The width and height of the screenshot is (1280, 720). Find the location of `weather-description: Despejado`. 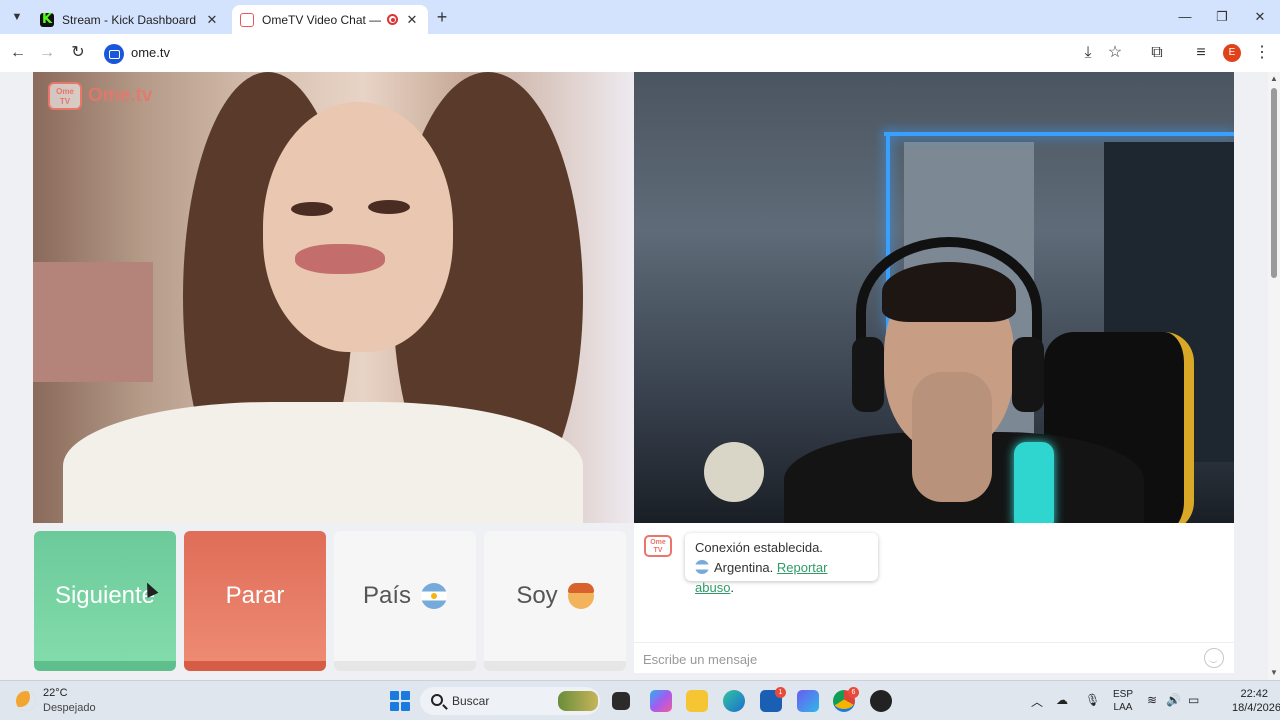

weather-description: Despejado is located at coordinates (69, 708).